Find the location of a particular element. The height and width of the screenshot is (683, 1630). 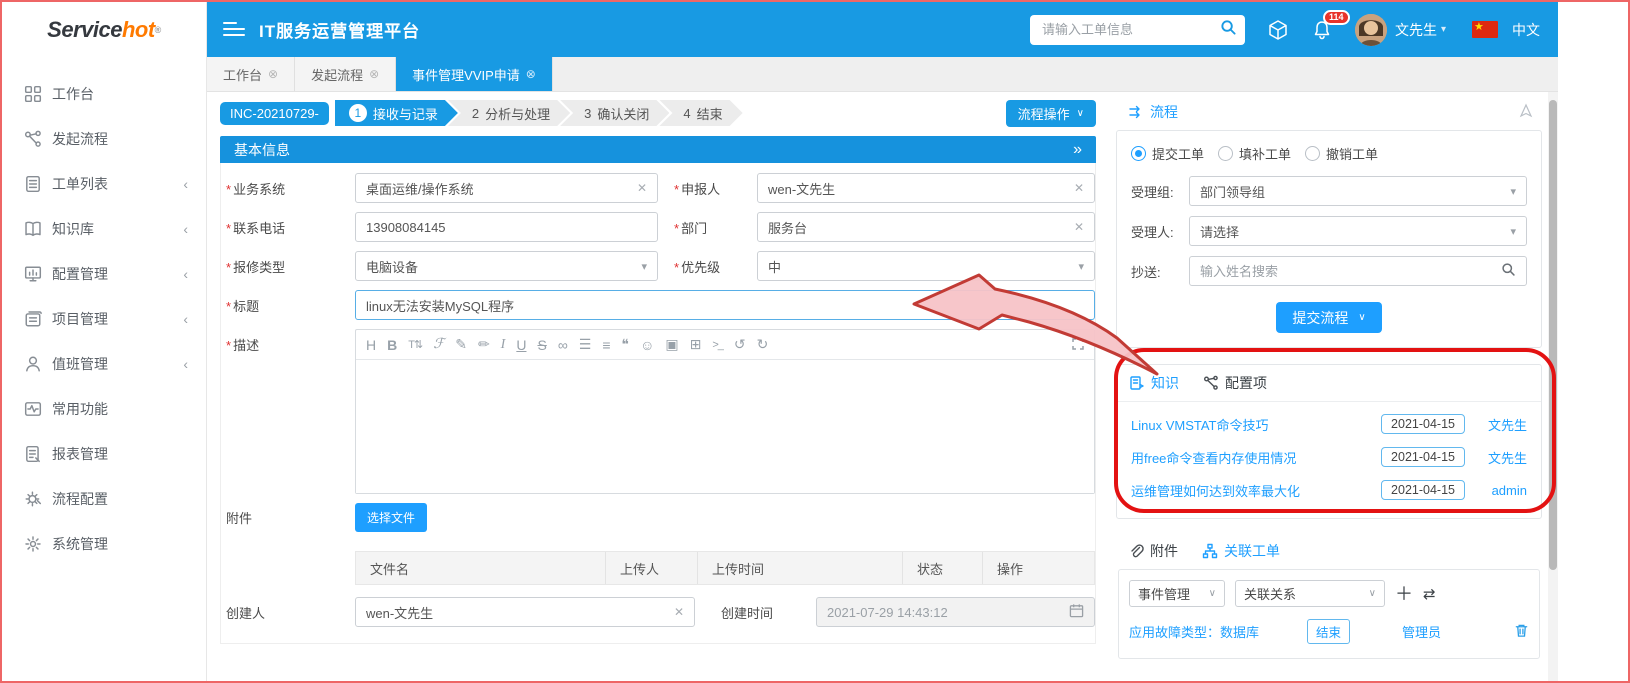

italic-icon: I is located at coordinates (503, 345).